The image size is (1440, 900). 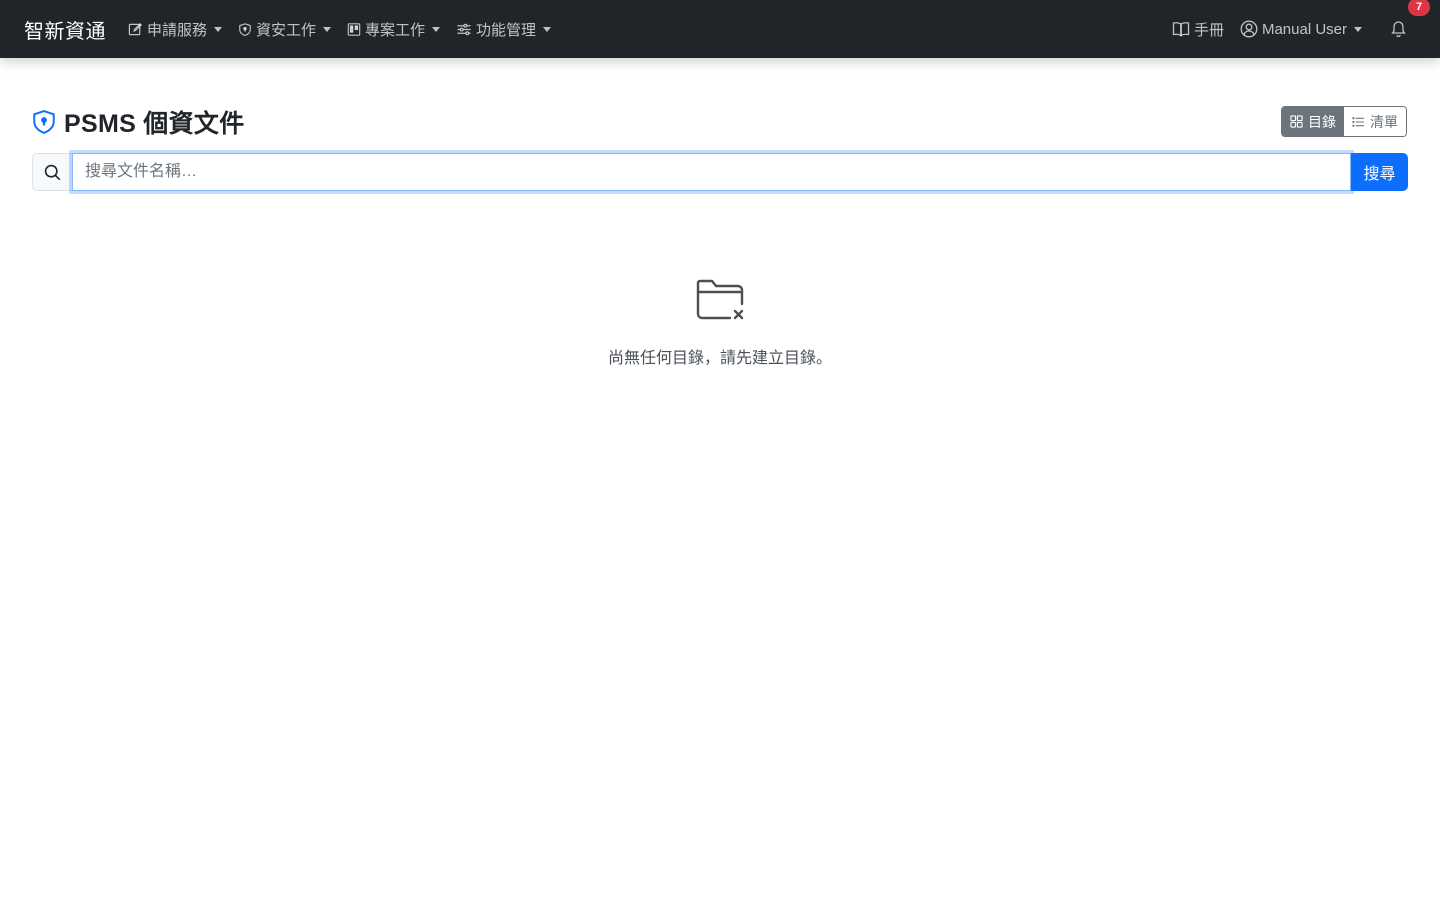 I want to click on user-menu: Manual User, so click(x=1301, y=29).